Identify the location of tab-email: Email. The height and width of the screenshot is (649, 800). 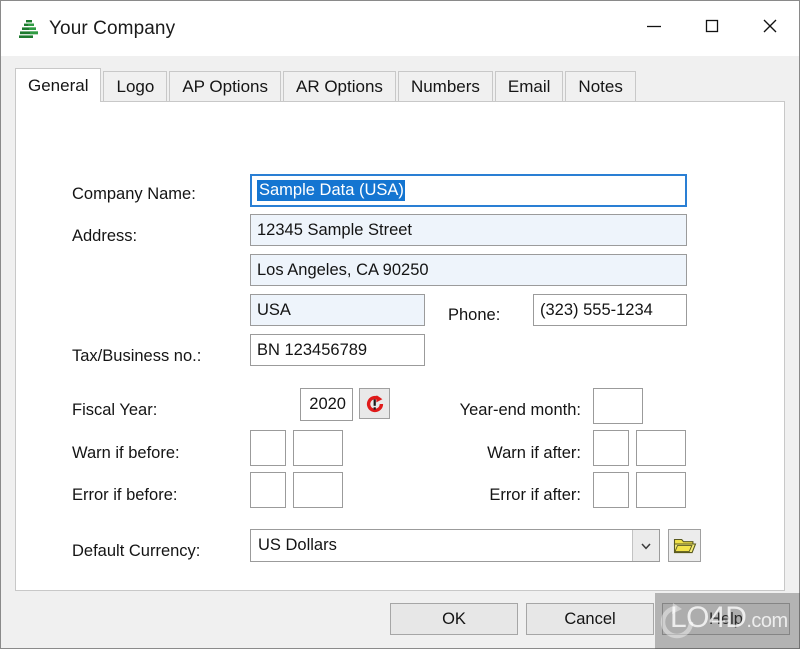
(529, 86).